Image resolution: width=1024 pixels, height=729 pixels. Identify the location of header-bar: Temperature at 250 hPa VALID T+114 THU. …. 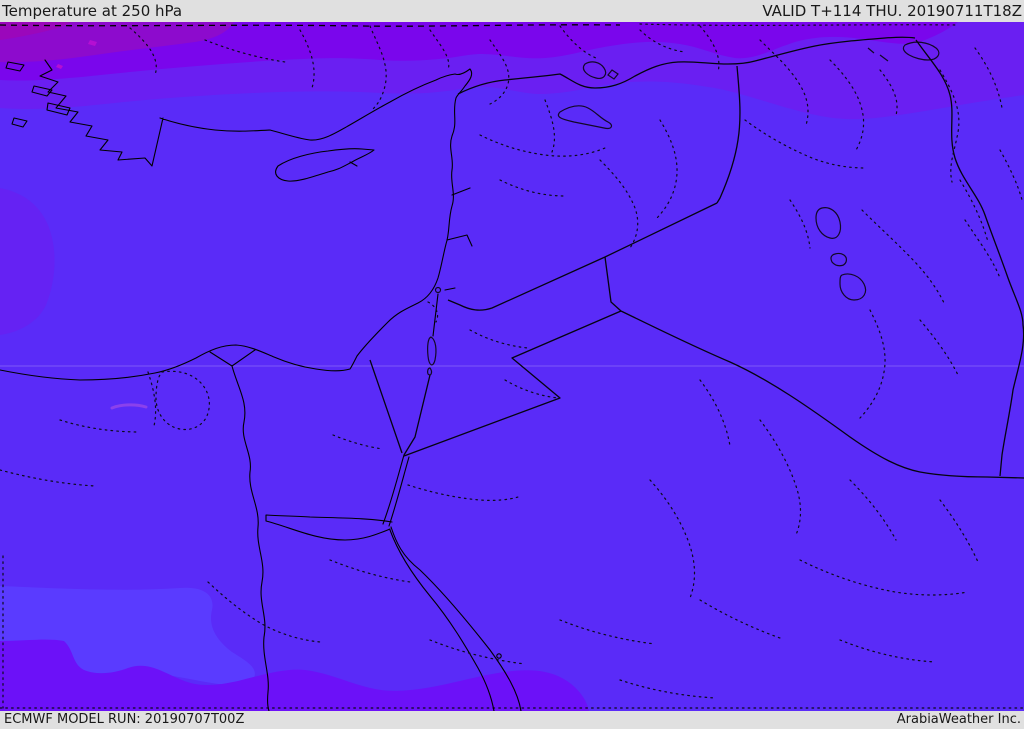
(512, 11).